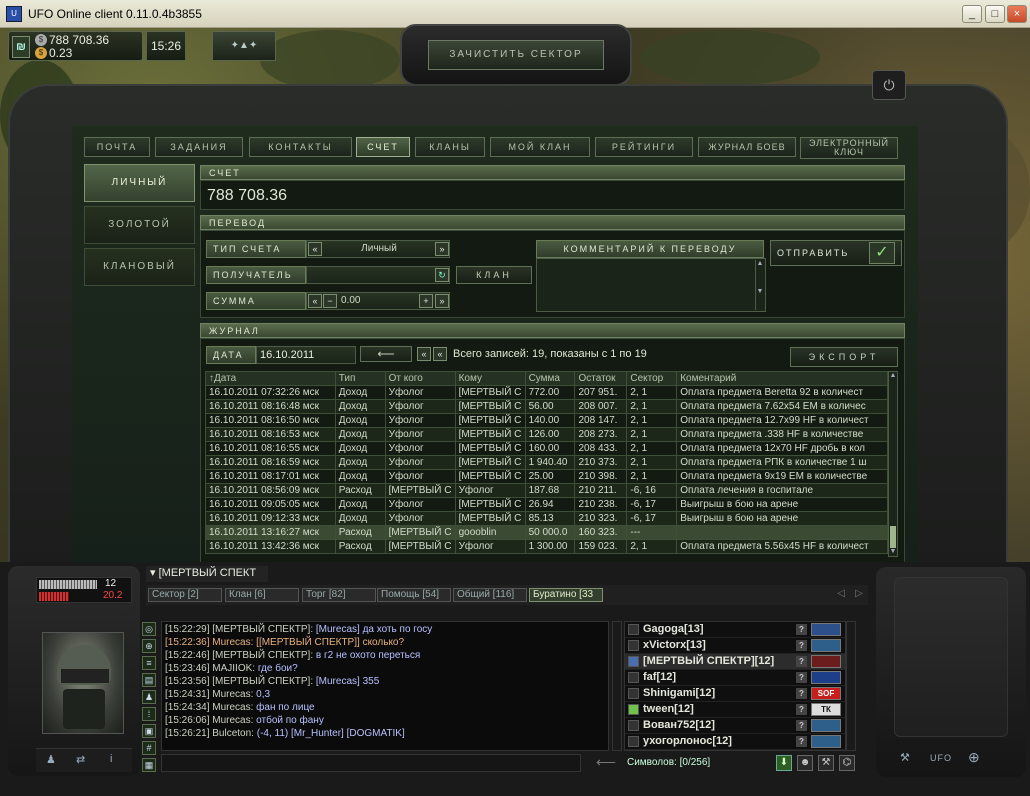 The width and height of the screenshot is (1030, 796). What do you see at coordinates (782, 378) in the screenshot?
I see `column-header: Коментарий` at bounding box center [782, 378].